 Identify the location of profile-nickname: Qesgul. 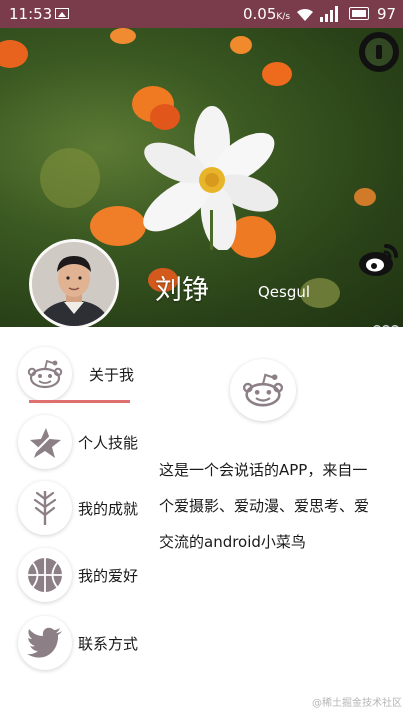
(284, 292).